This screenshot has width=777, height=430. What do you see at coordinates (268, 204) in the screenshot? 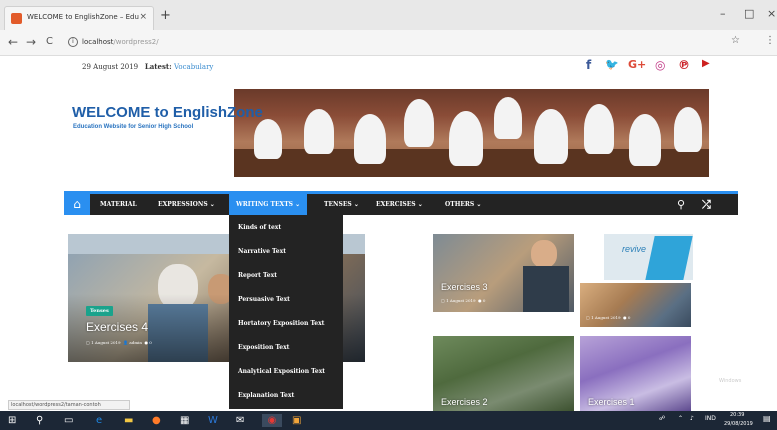
I see `nav-item-writing-texts: WRITING TEXTS ⌄` at bounding box center [268, 204].